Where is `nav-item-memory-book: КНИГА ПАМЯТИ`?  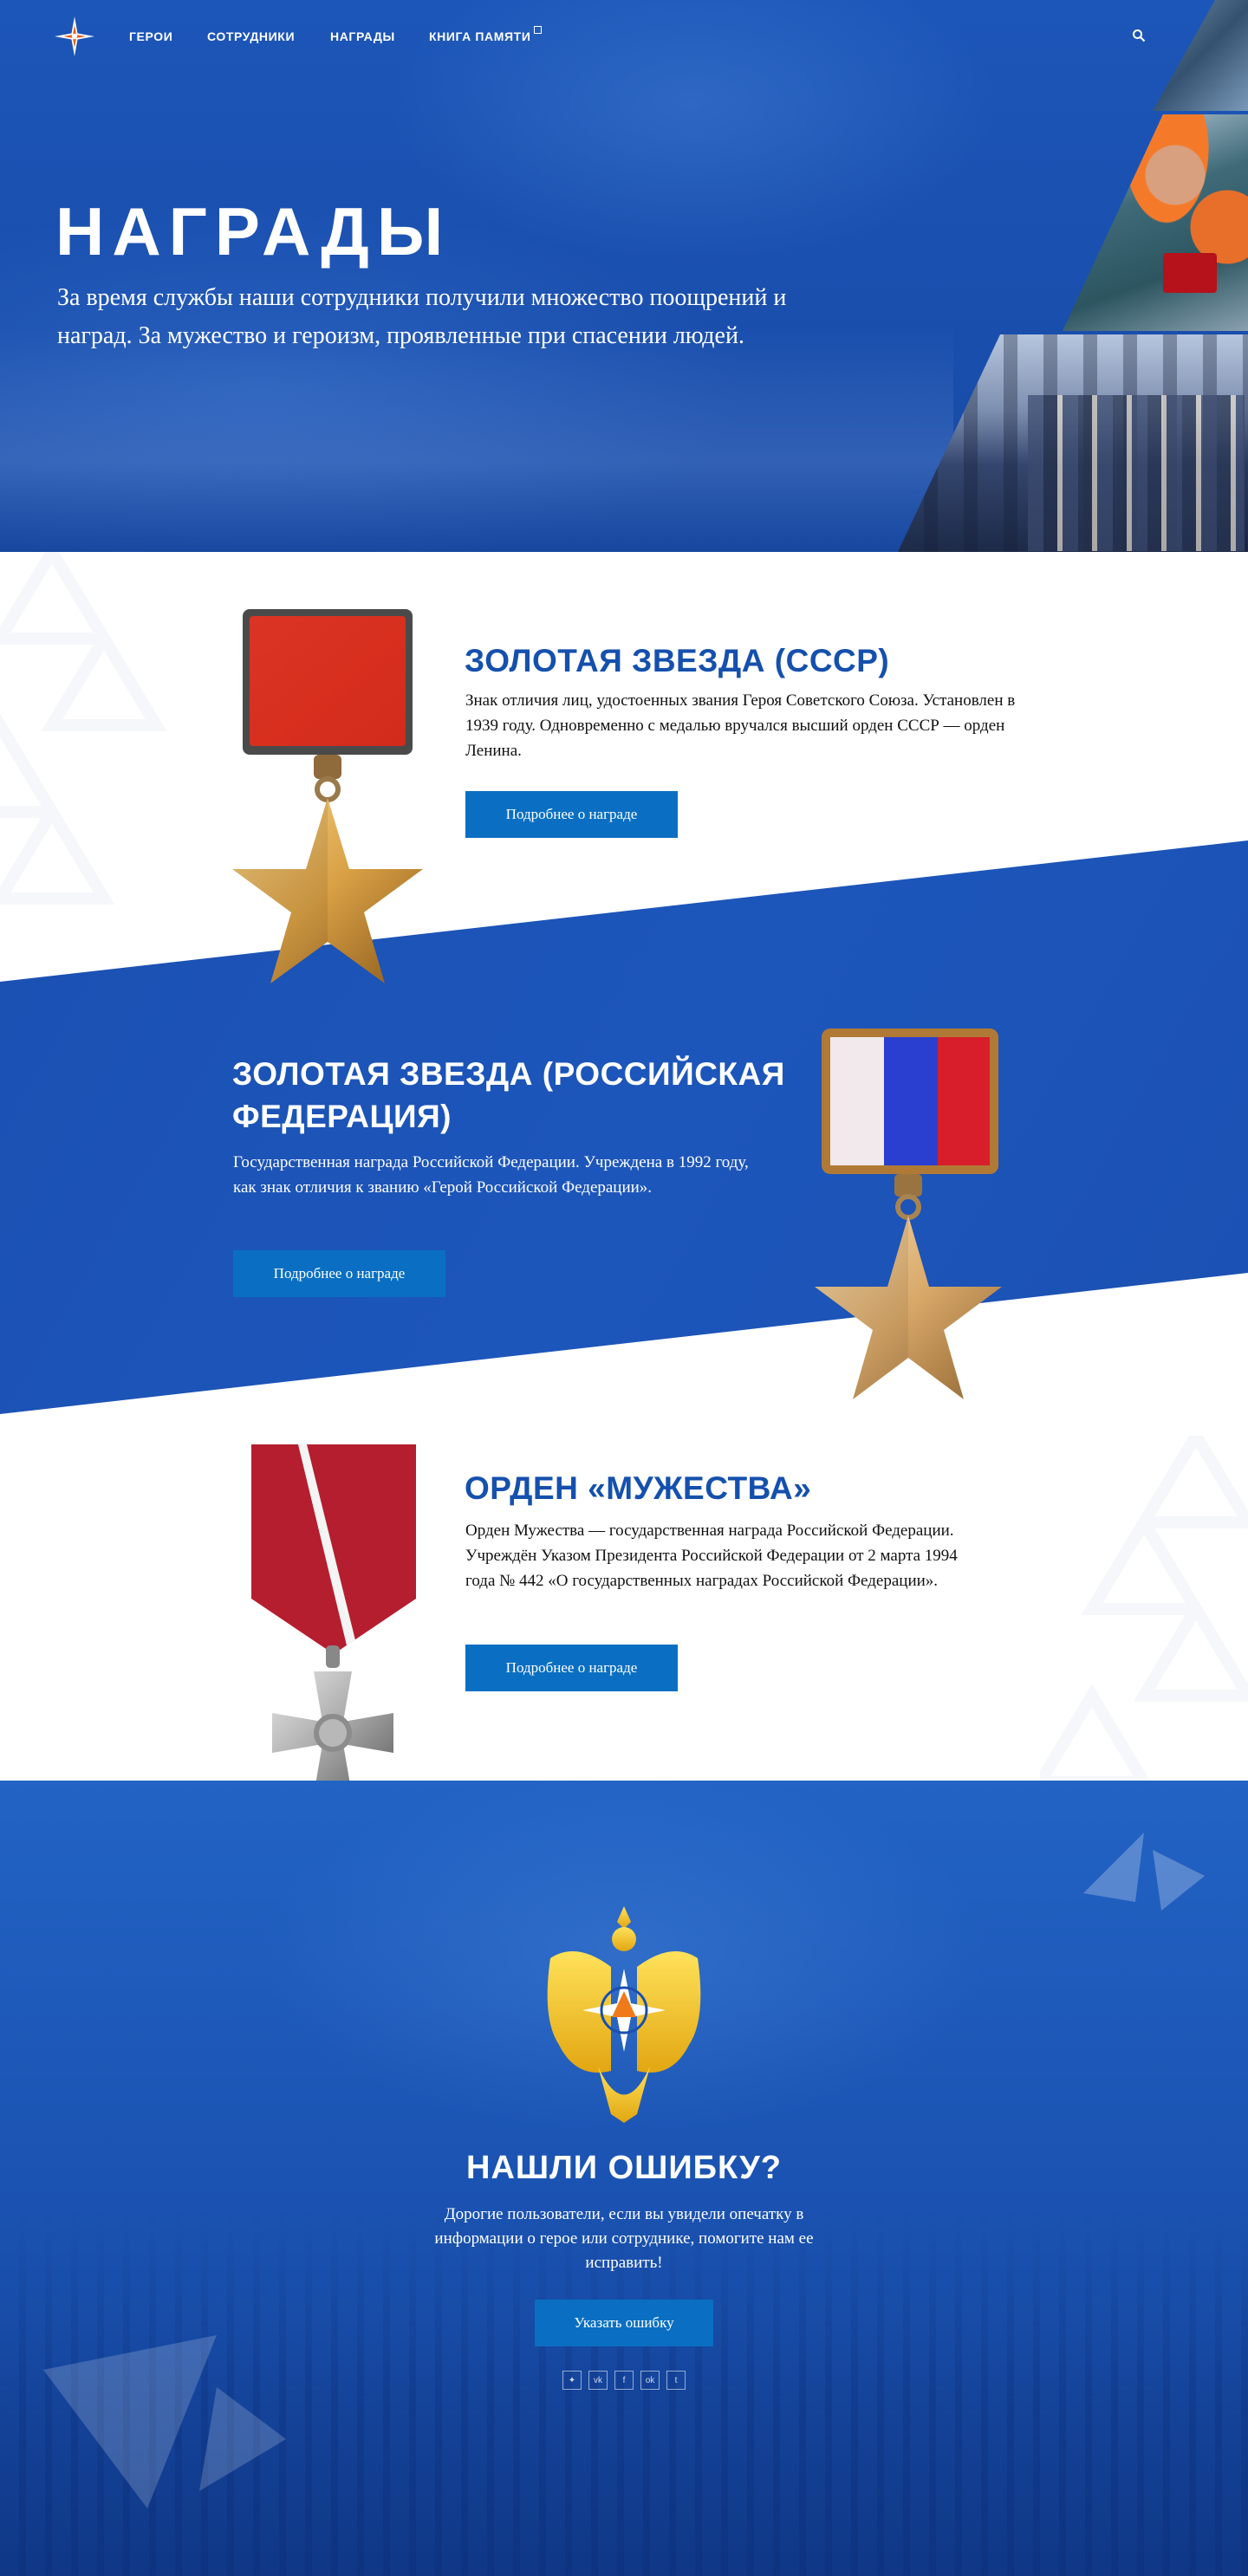 nav-item-memory-book: КНИГА ПАМЯТИ is located at coordinates (486, 35).